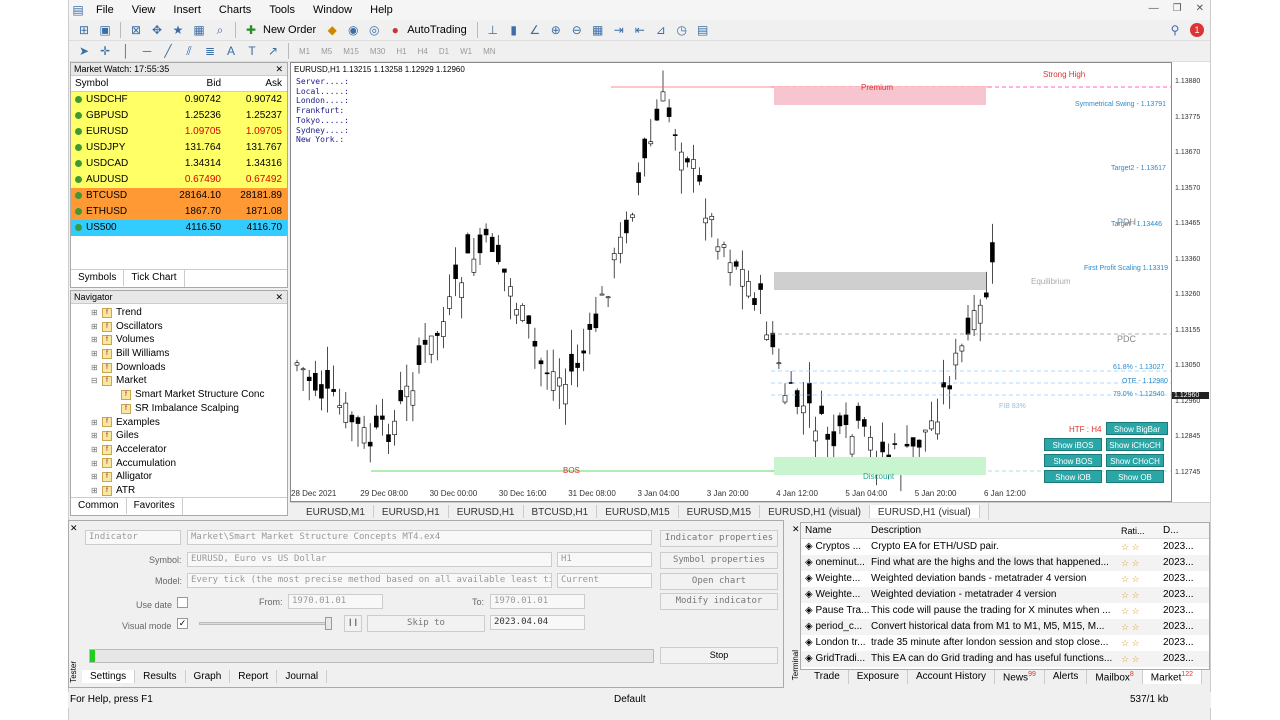 The image size is (1280, 720). Describe the element at coordinates (561, 511) in the screenshot. I see `chart-tab: BTCUSD,H1` at that location.